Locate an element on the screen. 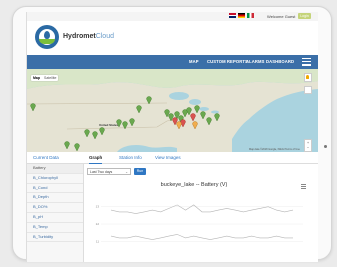  language-flags is located at coordinates (241, 15).